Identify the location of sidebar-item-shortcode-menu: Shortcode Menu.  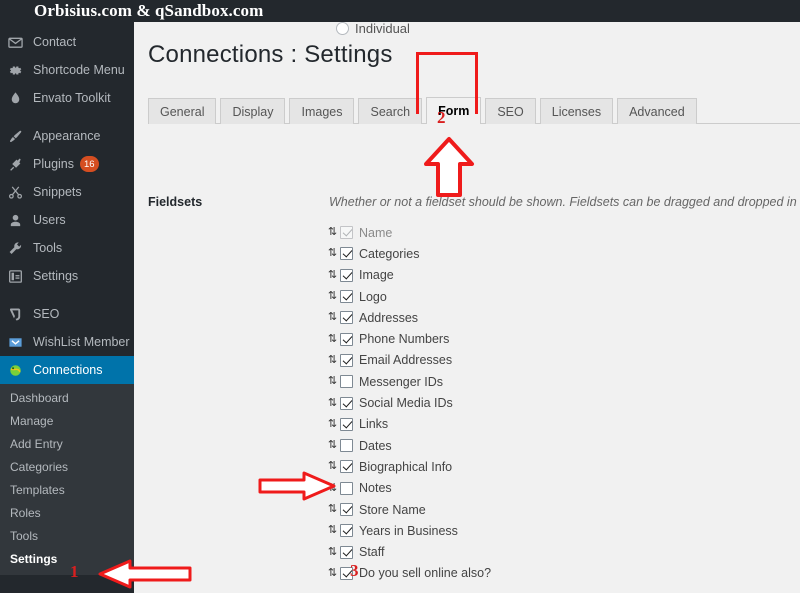
(67, 70).